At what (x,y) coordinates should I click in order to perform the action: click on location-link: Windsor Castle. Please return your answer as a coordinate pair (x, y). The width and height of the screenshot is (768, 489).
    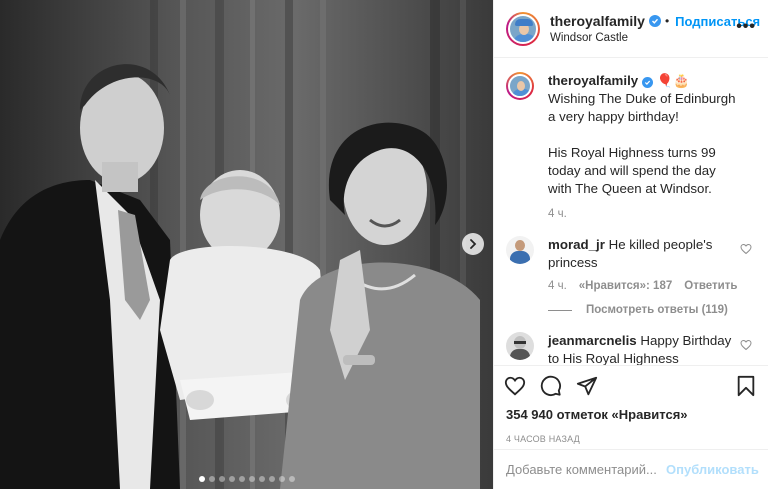
    Looking at the image, I should click on (655, 38).